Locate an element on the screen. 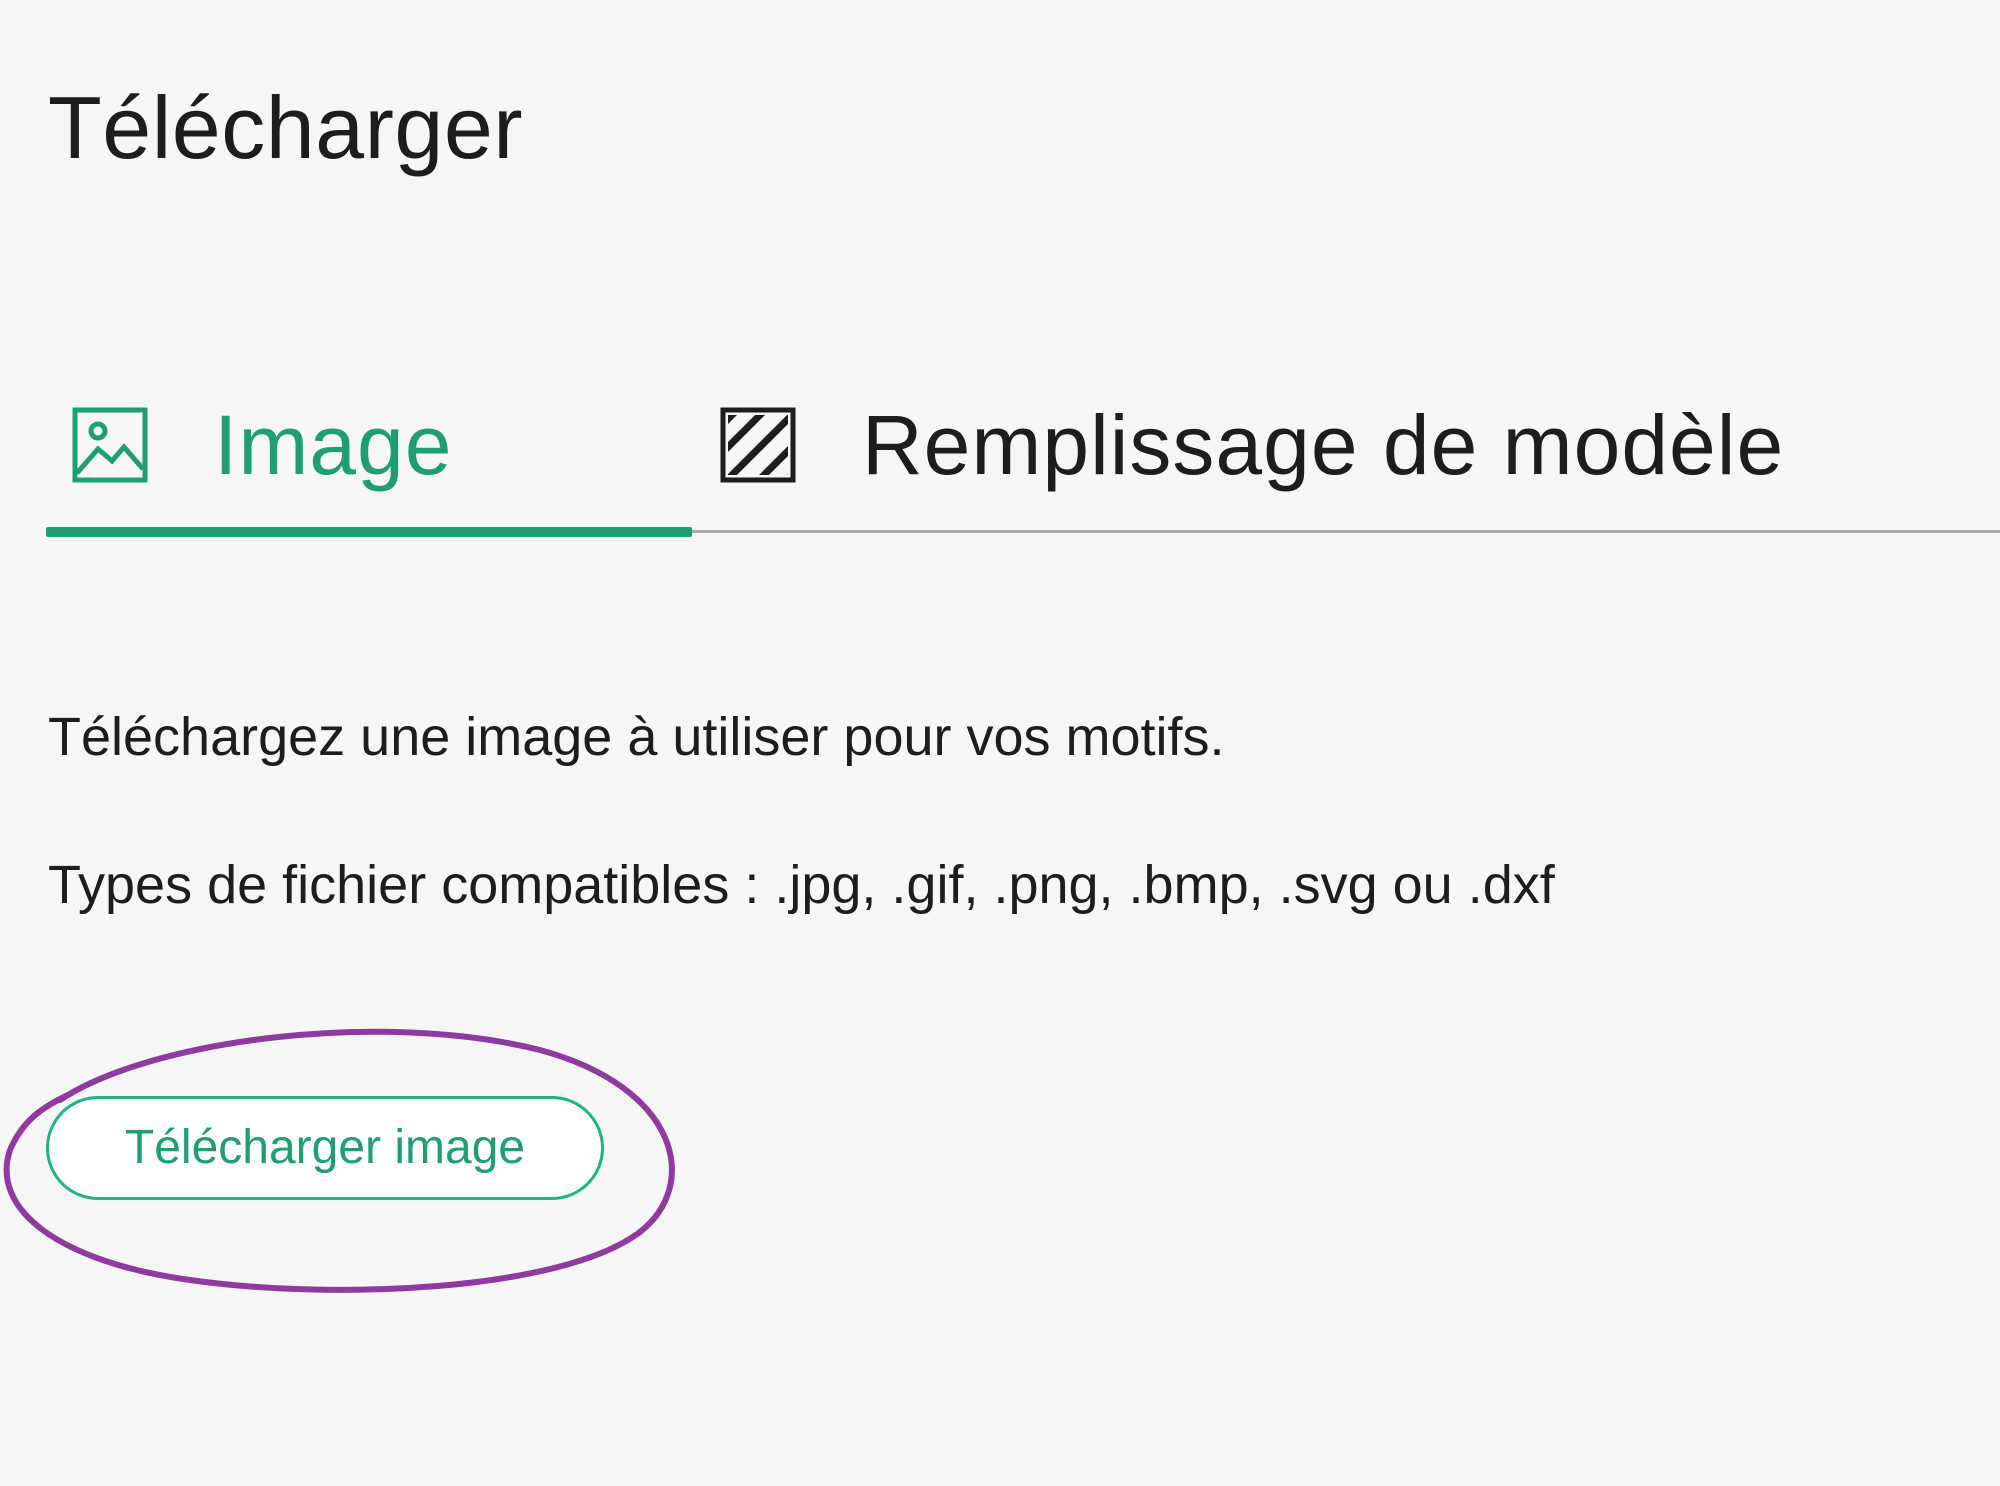  upload-image-button: Télécharger image is located at coordinates (325, 1148).